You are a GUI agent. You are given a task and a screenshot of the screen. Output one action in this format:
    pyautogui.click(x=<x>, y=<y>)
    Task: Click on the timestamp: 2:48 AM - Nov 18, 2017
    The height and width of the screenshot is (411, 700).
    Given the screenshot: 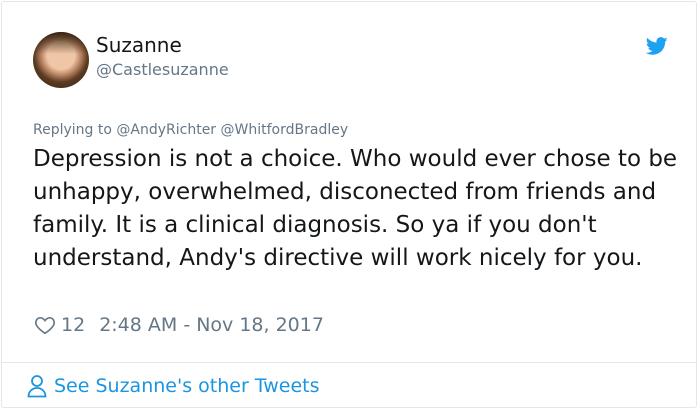 What is the action you would take?
    pyautogui.click(x=211, y=325)
    